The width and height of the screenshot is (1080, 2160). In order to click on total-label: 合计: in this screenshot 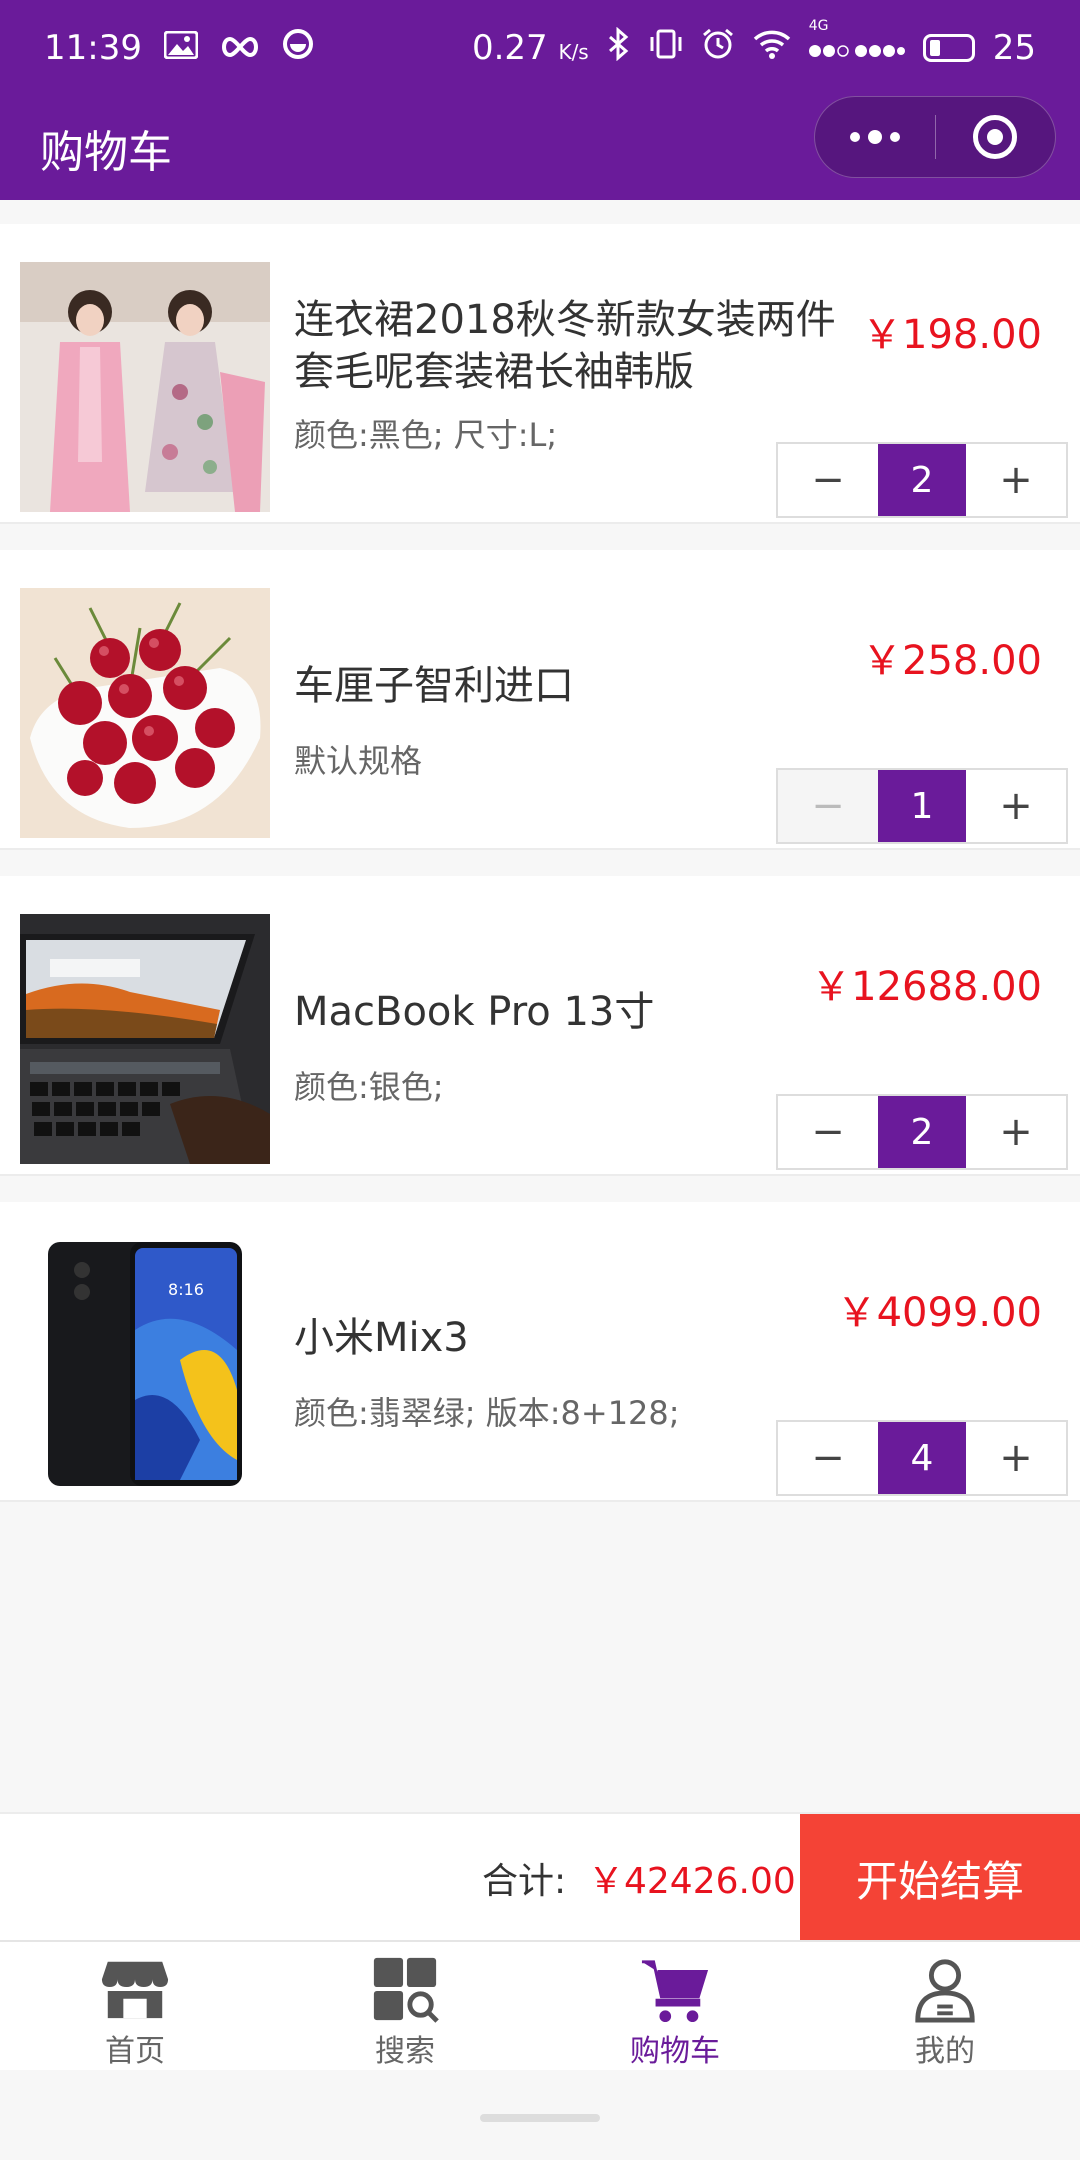, I will do `click(524, 1881)`.